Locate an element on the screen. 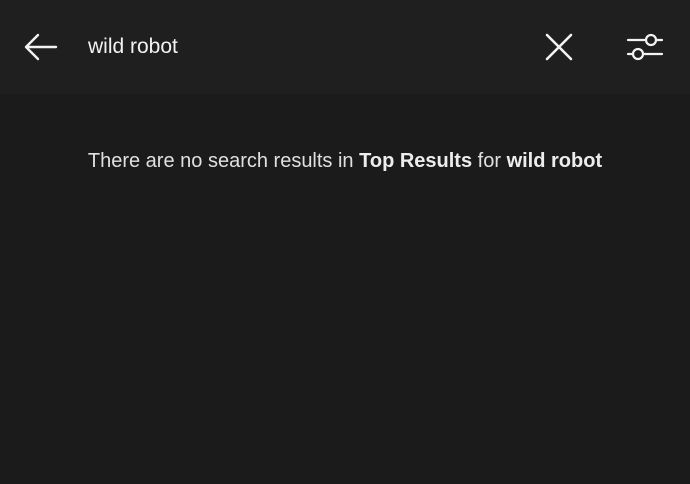 The image size is (690, 484). search-input is located at coordinates (298, 47).